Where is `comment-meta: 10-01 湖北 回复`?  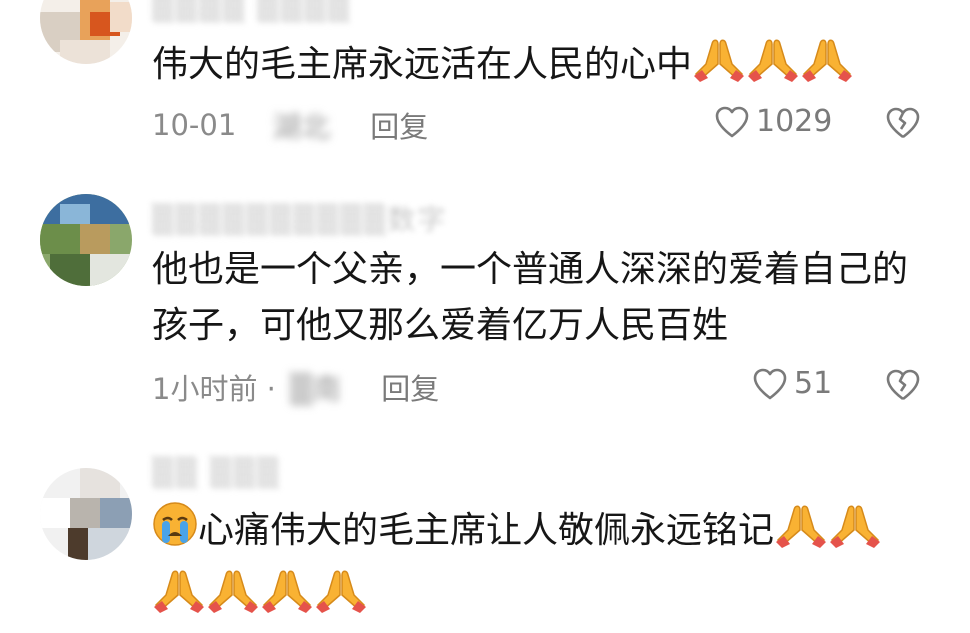
comment-meta: 10-01 湖北 回复 is located at coordinates (290, 125).